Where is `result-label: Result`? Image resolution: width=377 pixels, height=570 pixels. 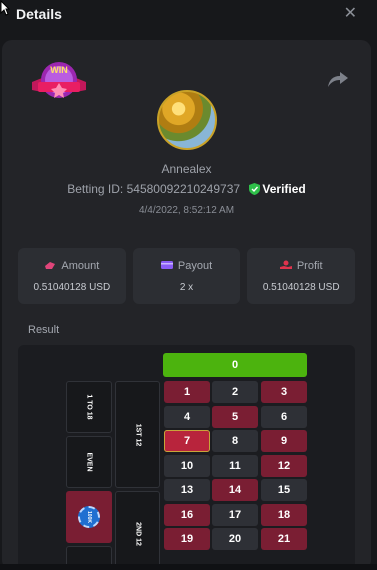 result-label: Result is located at coordinates (44, 330).